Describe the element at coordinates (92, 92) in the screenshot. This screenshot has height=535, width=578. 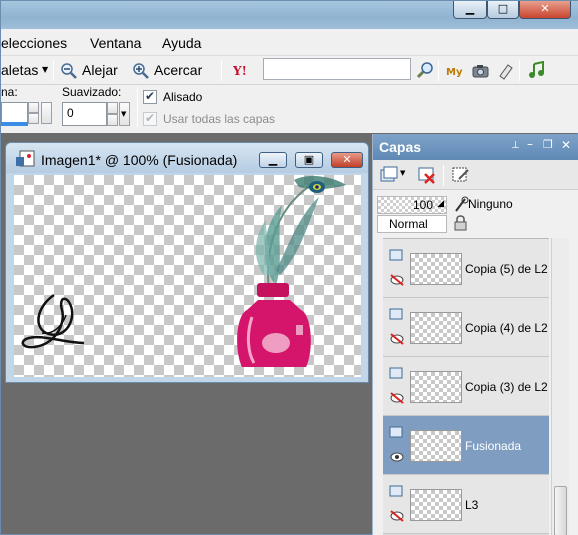
I see `suavizado-label: Suavizado:` at that location.